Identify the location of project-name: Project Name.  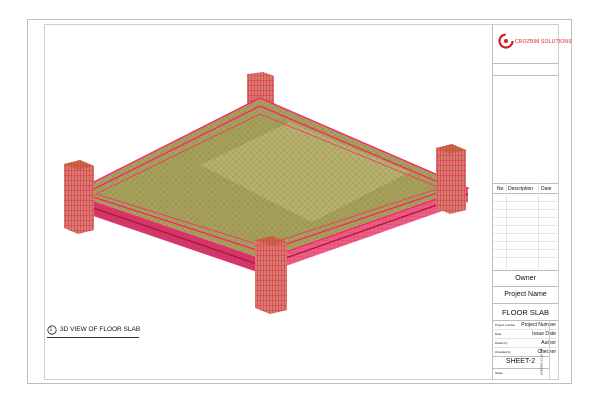
(525, 294).